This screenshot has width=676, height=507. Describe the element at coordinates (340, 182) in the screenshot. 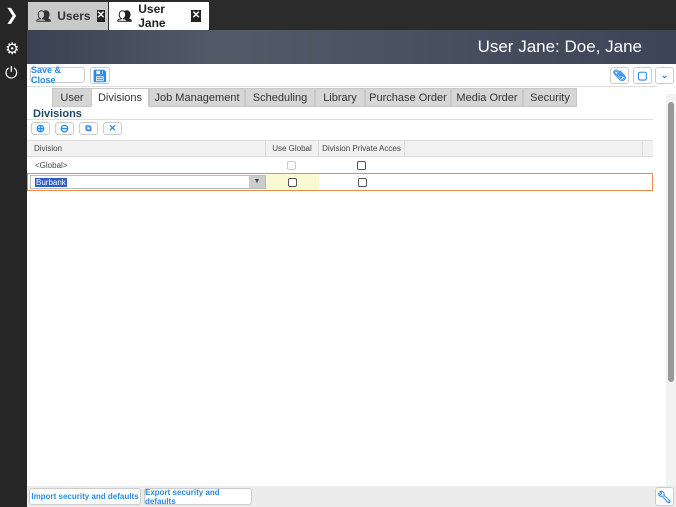

I see `table-row-editing: Burbank ▼` at that location.